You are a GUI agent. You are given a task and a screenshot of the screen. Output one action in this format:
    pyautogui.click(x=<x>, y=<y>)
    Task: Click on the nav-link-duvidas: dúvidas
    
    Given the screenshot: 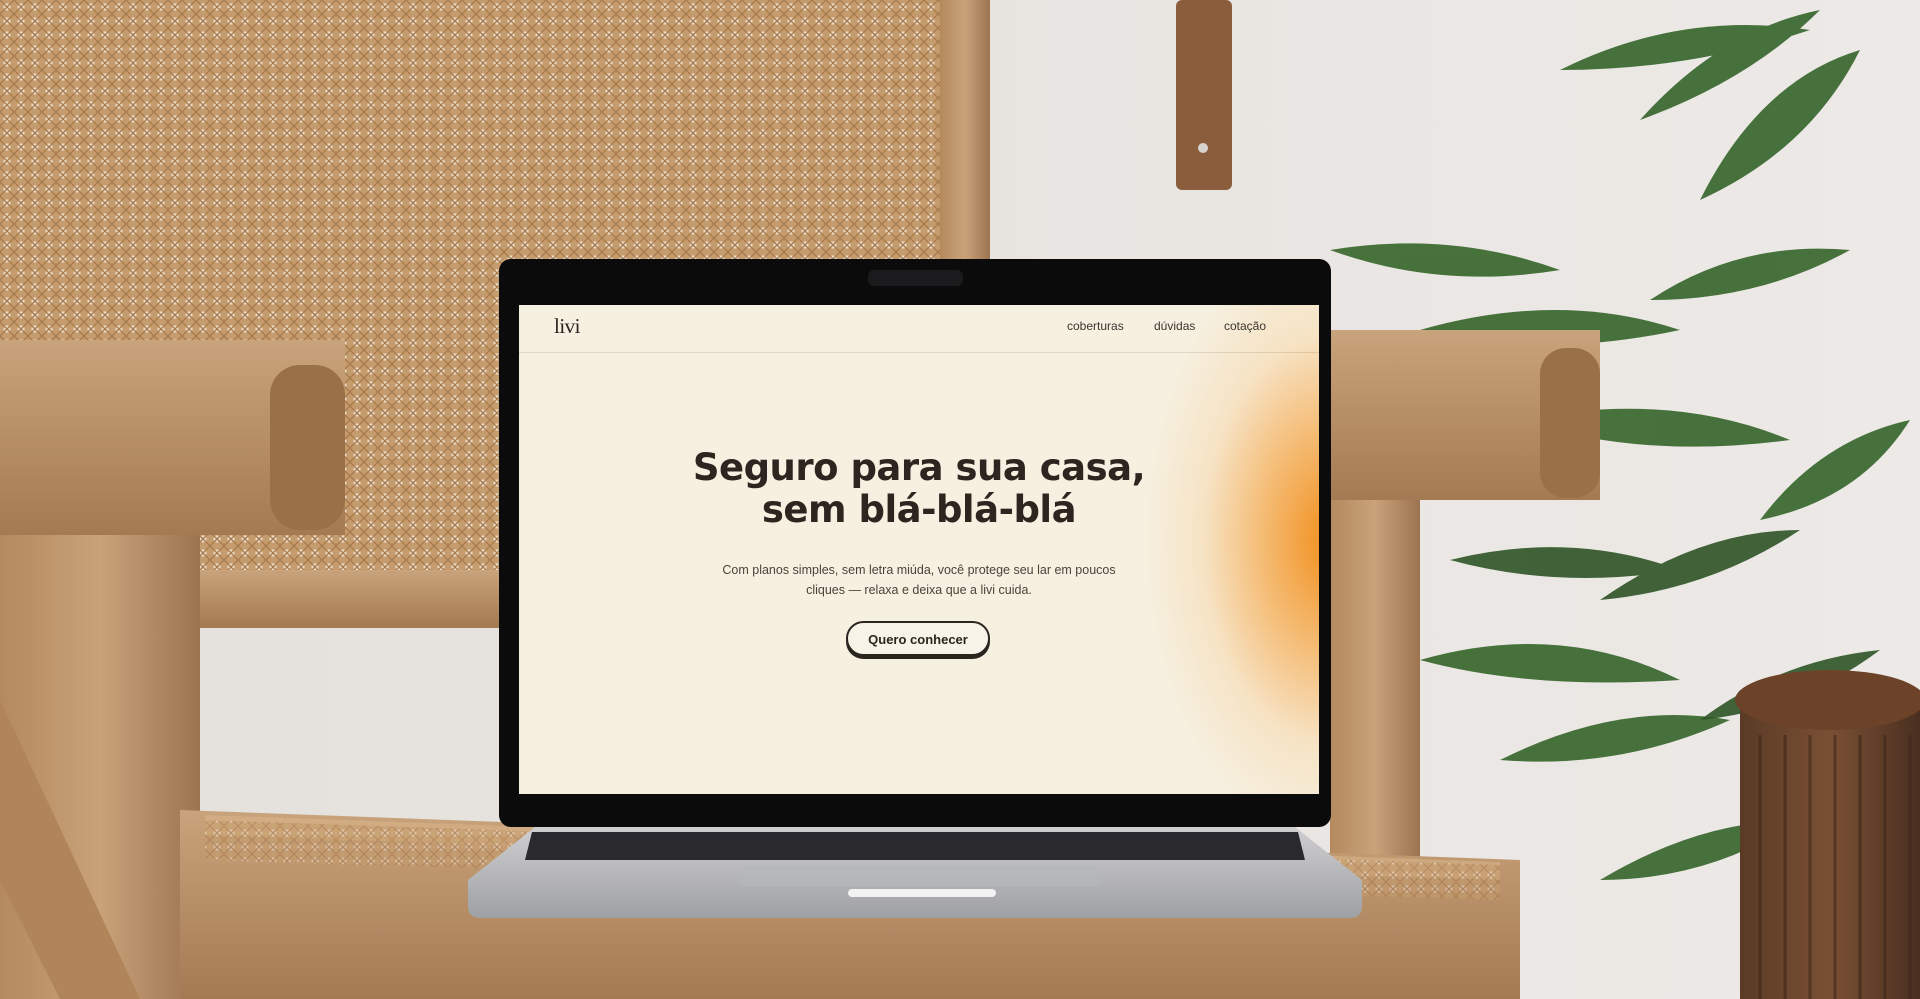 What is the action you would take?
    pyautogui.click(x=1174, y=326)
    